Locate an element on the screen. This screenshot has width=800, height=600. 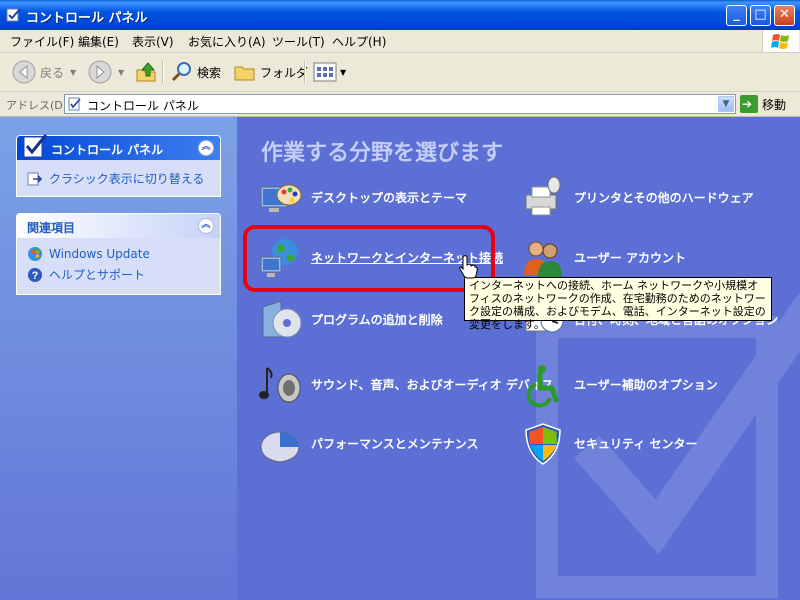
views-grid-icon is located at coordinates (325, 72).